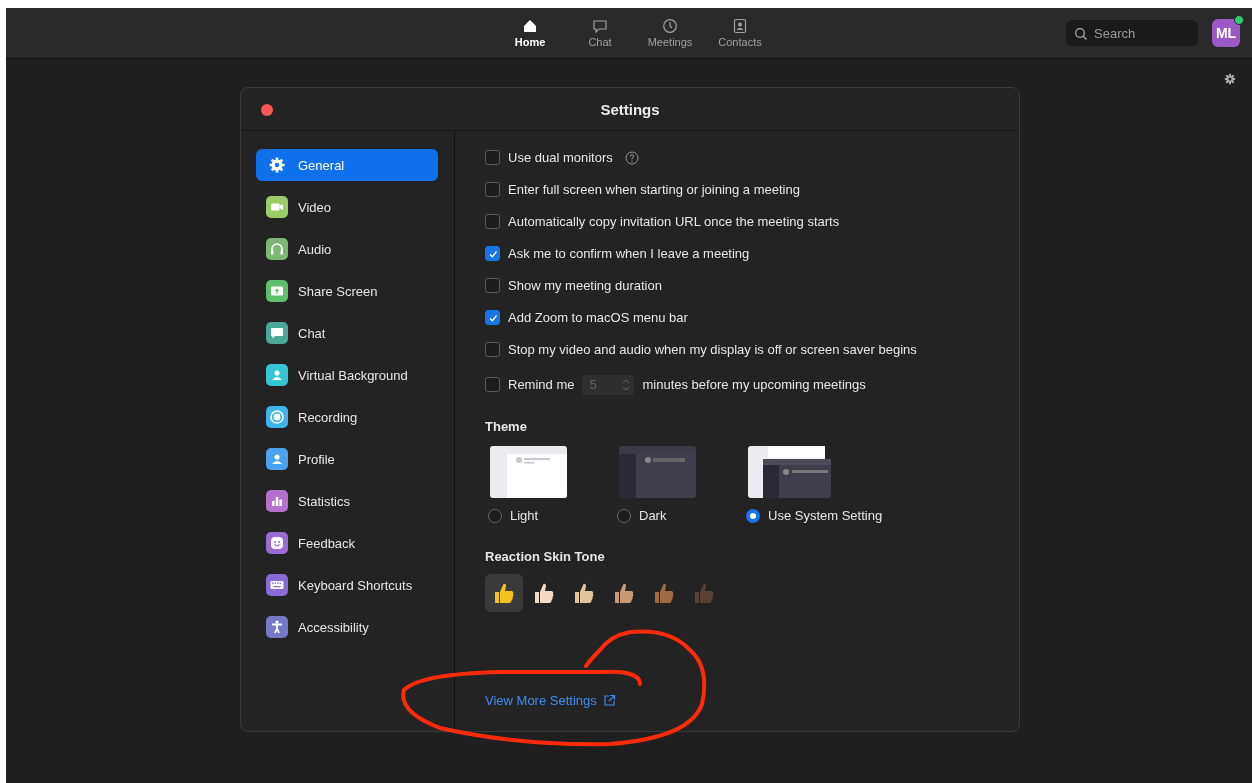  What do you see at coordinates (347, 543) in the screenshot?
I see `sidebar-item: Feedback` at bounding box center [347, 543].